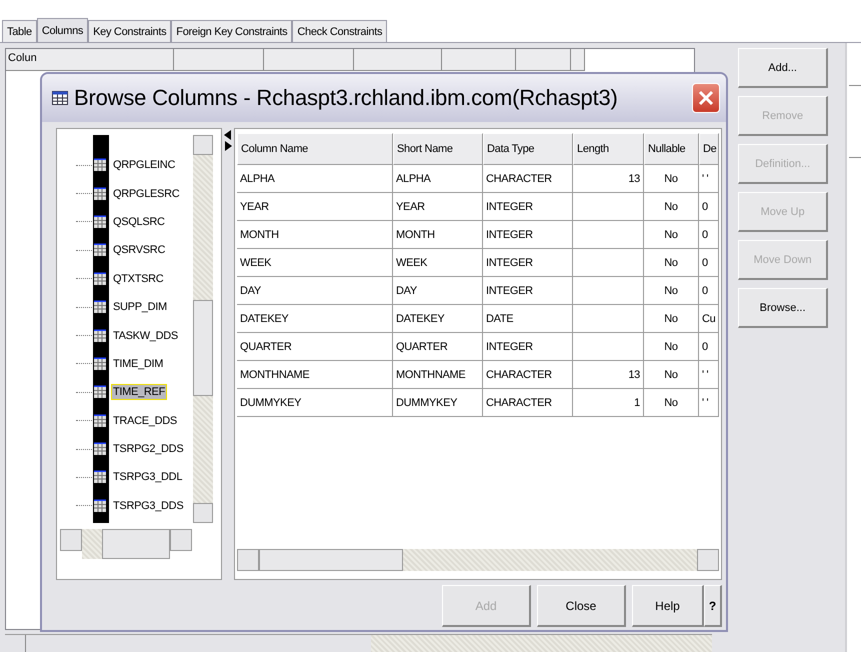 This screenshot has width=861, height=652. What do you see at coordinates (147, 477) in the screenshot?
I see `tree-item: TSRPG3_DDL` at bounding box center [147, 477].